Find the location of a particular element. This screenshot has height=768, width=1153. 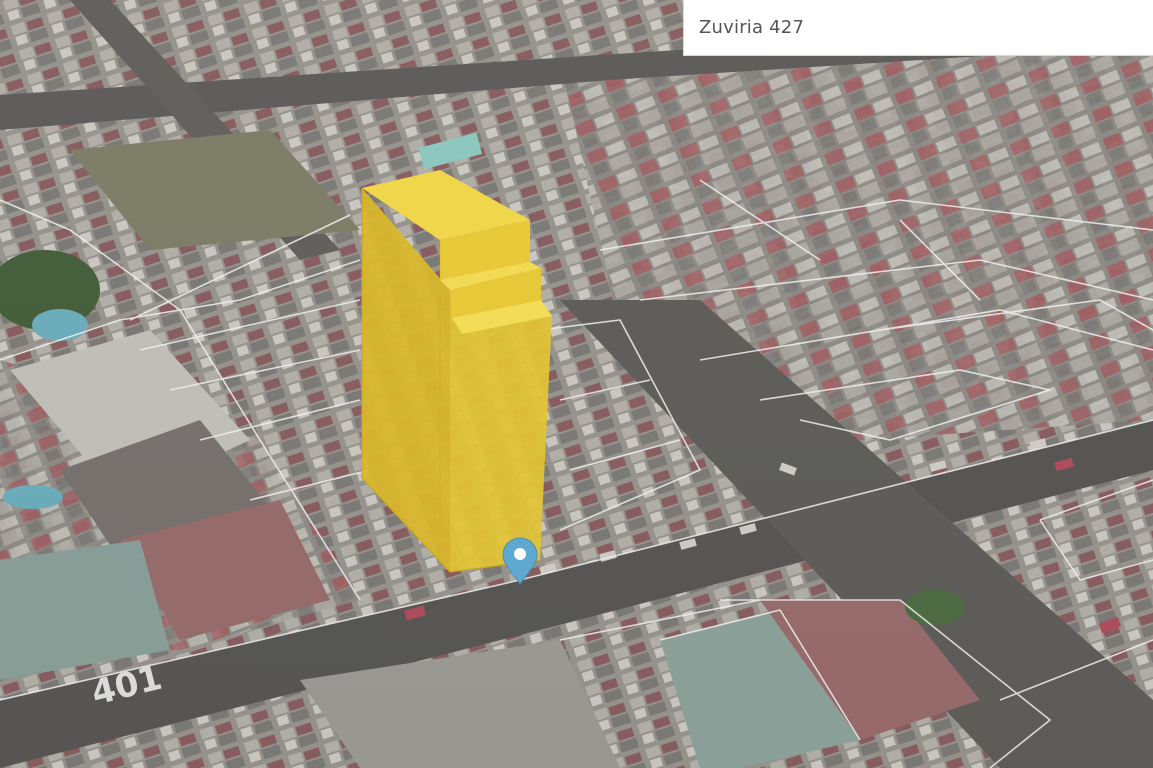

address-search-box: Zuviria 427 is located at coordinates (918, 28).